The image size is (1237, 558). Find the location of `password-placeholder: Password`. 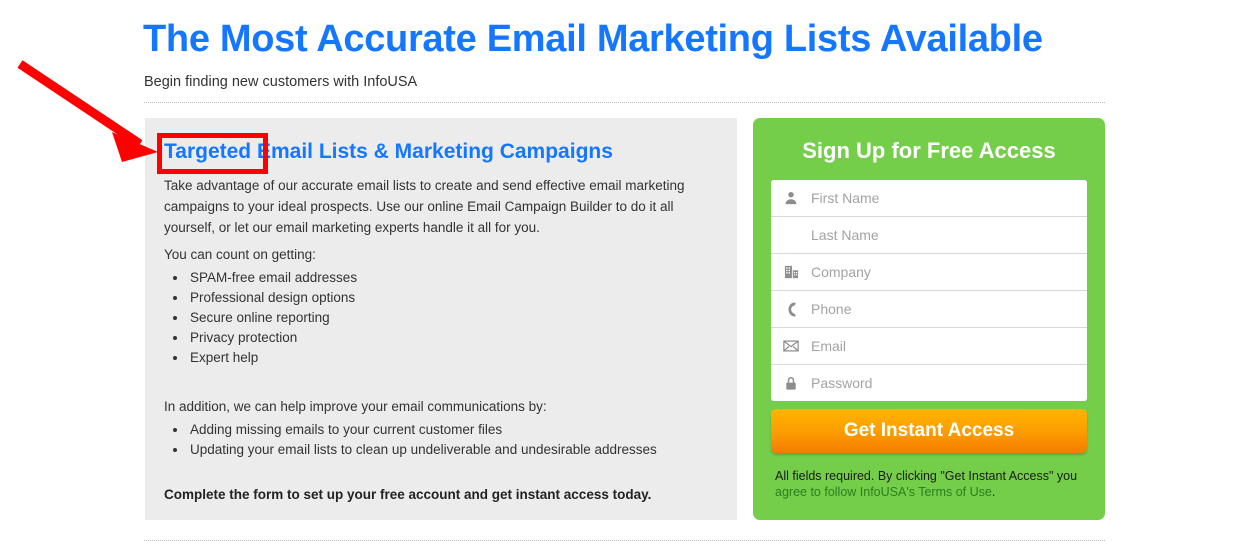

password-placeholder: Password is located at coordinates (842, 383).